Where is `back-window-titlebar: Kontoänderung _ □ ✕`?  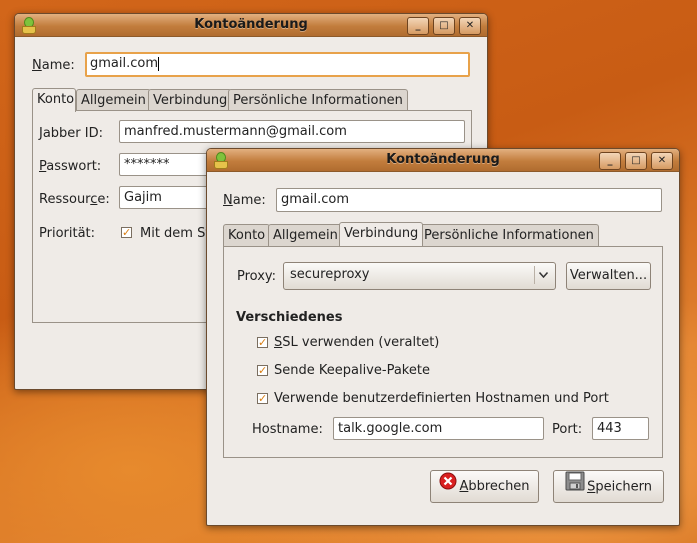 back-window-titlebar: Kontoänderung _ □ ✕ is located at coordinates (251, 25).